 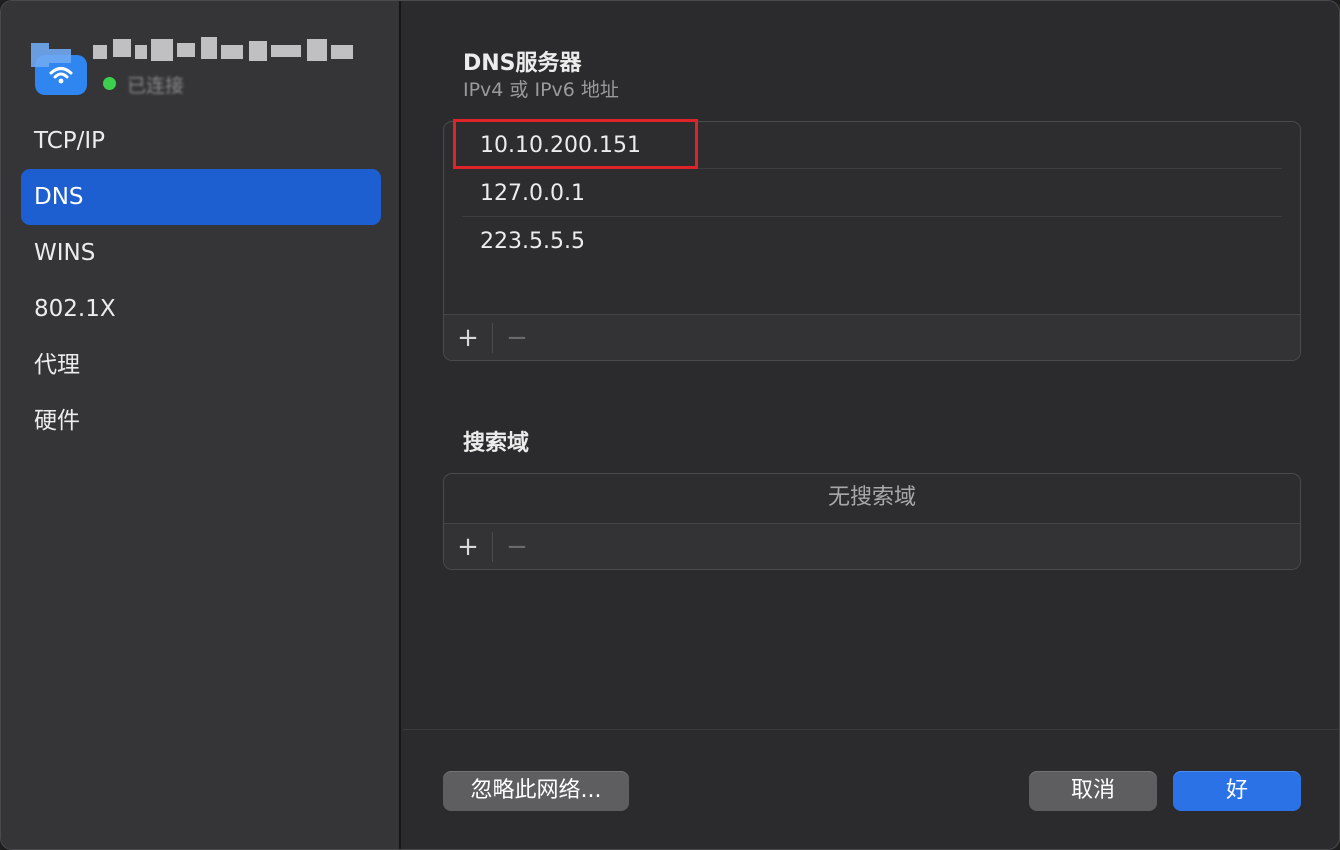 What do you see at coordinates (201, 67) in the screenshot?
I see `network-header: 已连接` at bounding box center [201, 67].